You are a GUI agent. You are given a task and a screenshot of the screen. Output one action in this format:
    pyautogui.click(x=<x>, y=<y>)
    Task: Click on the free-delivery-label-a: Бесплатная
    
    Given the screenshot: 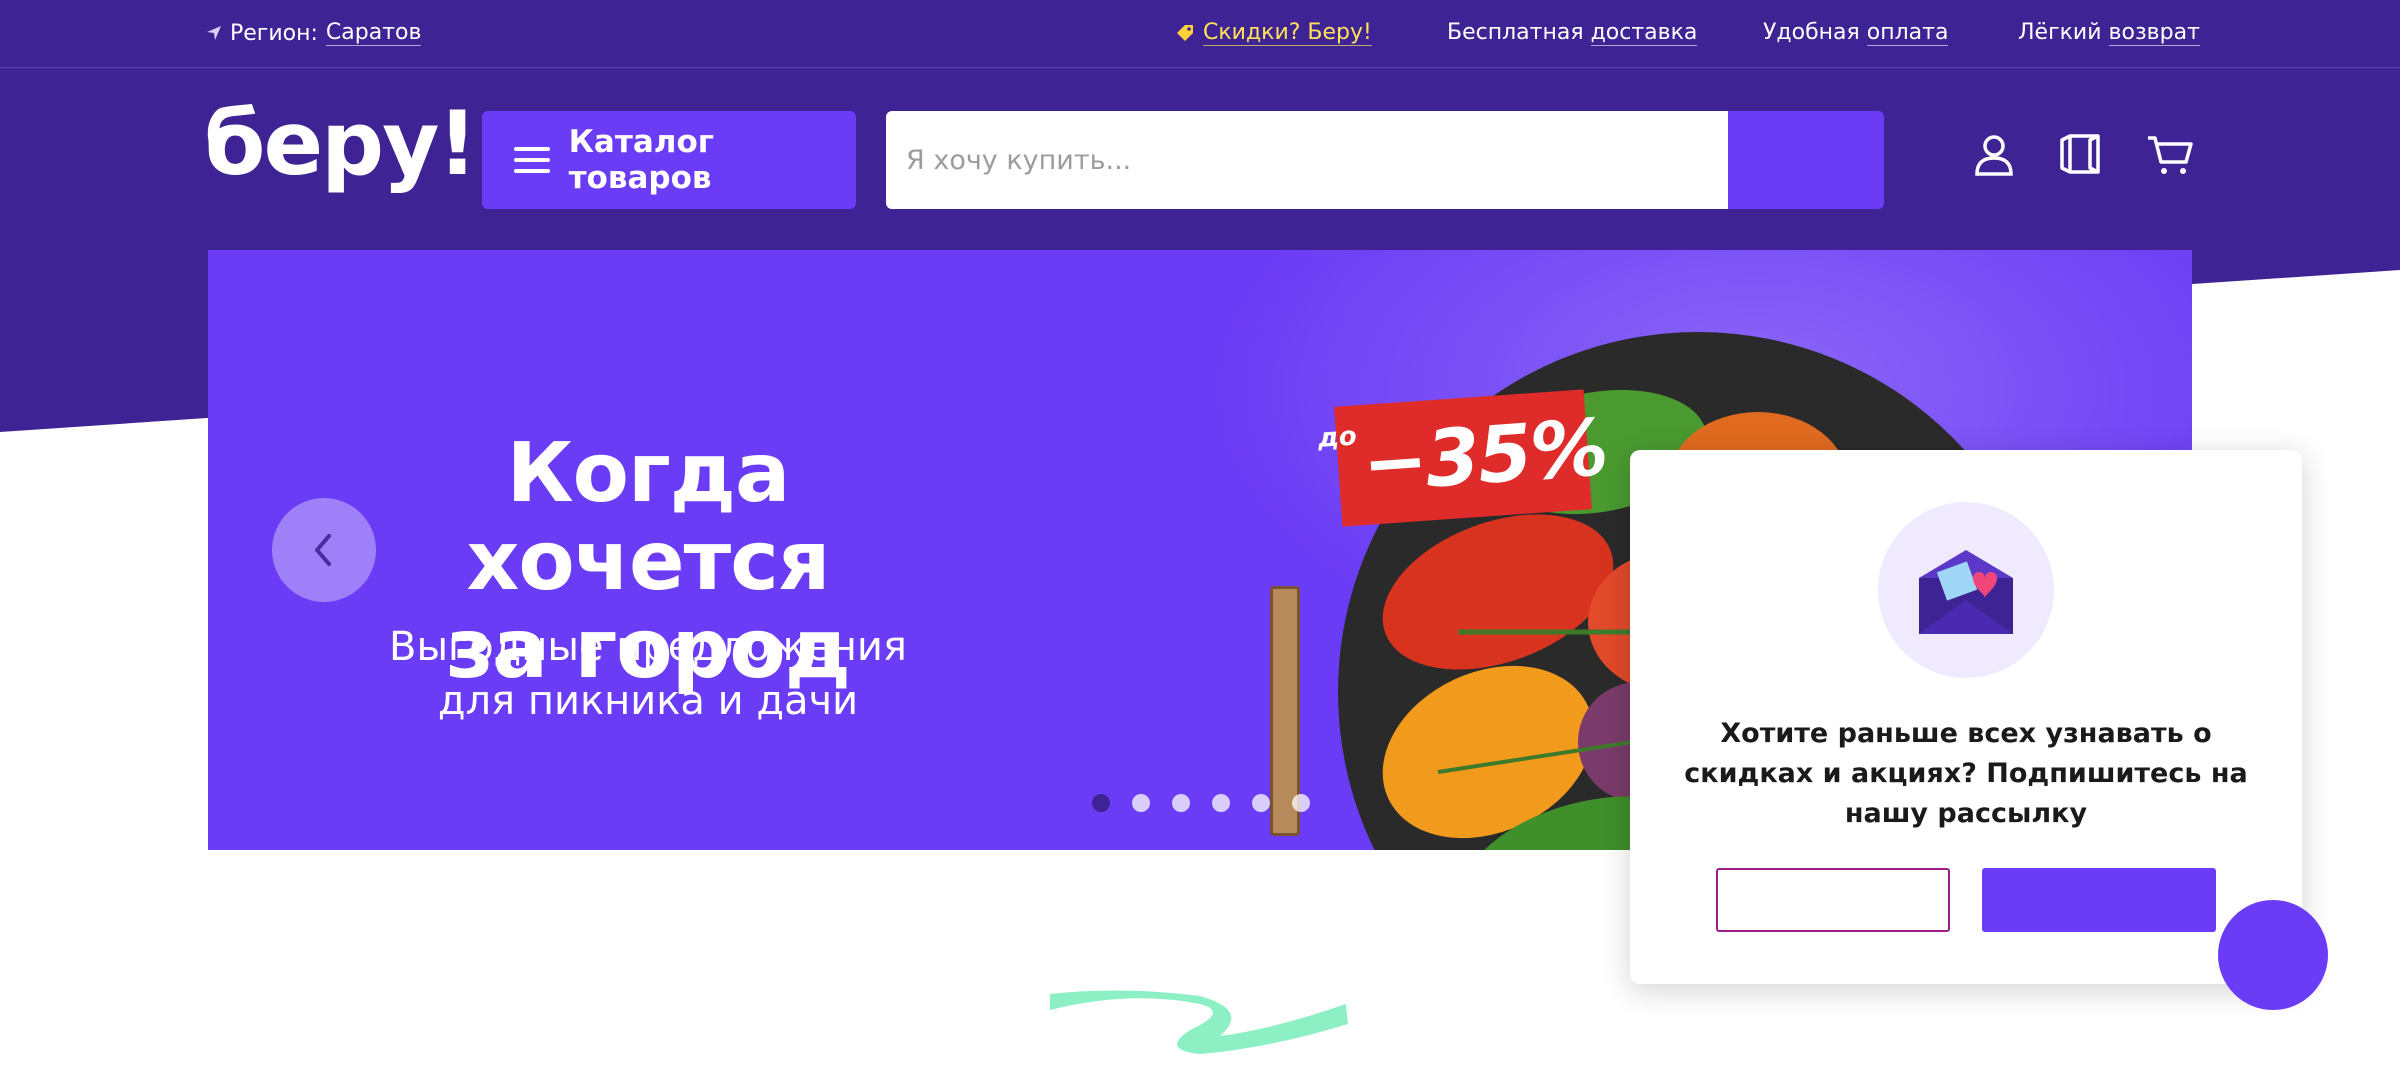 What is the action you would take?
    pyautogui.click(x=1515, y=32)
    